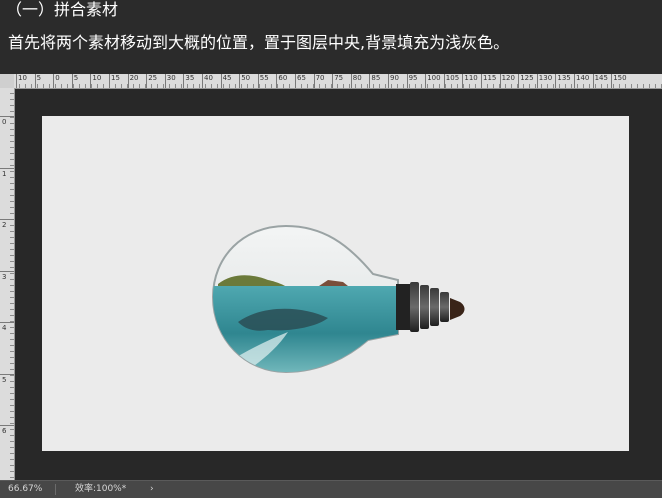  What do you see at coordinates (86, 489) in the screenshot?
I see `efficiency-label: 效率:` at bounding box center [86, 489].